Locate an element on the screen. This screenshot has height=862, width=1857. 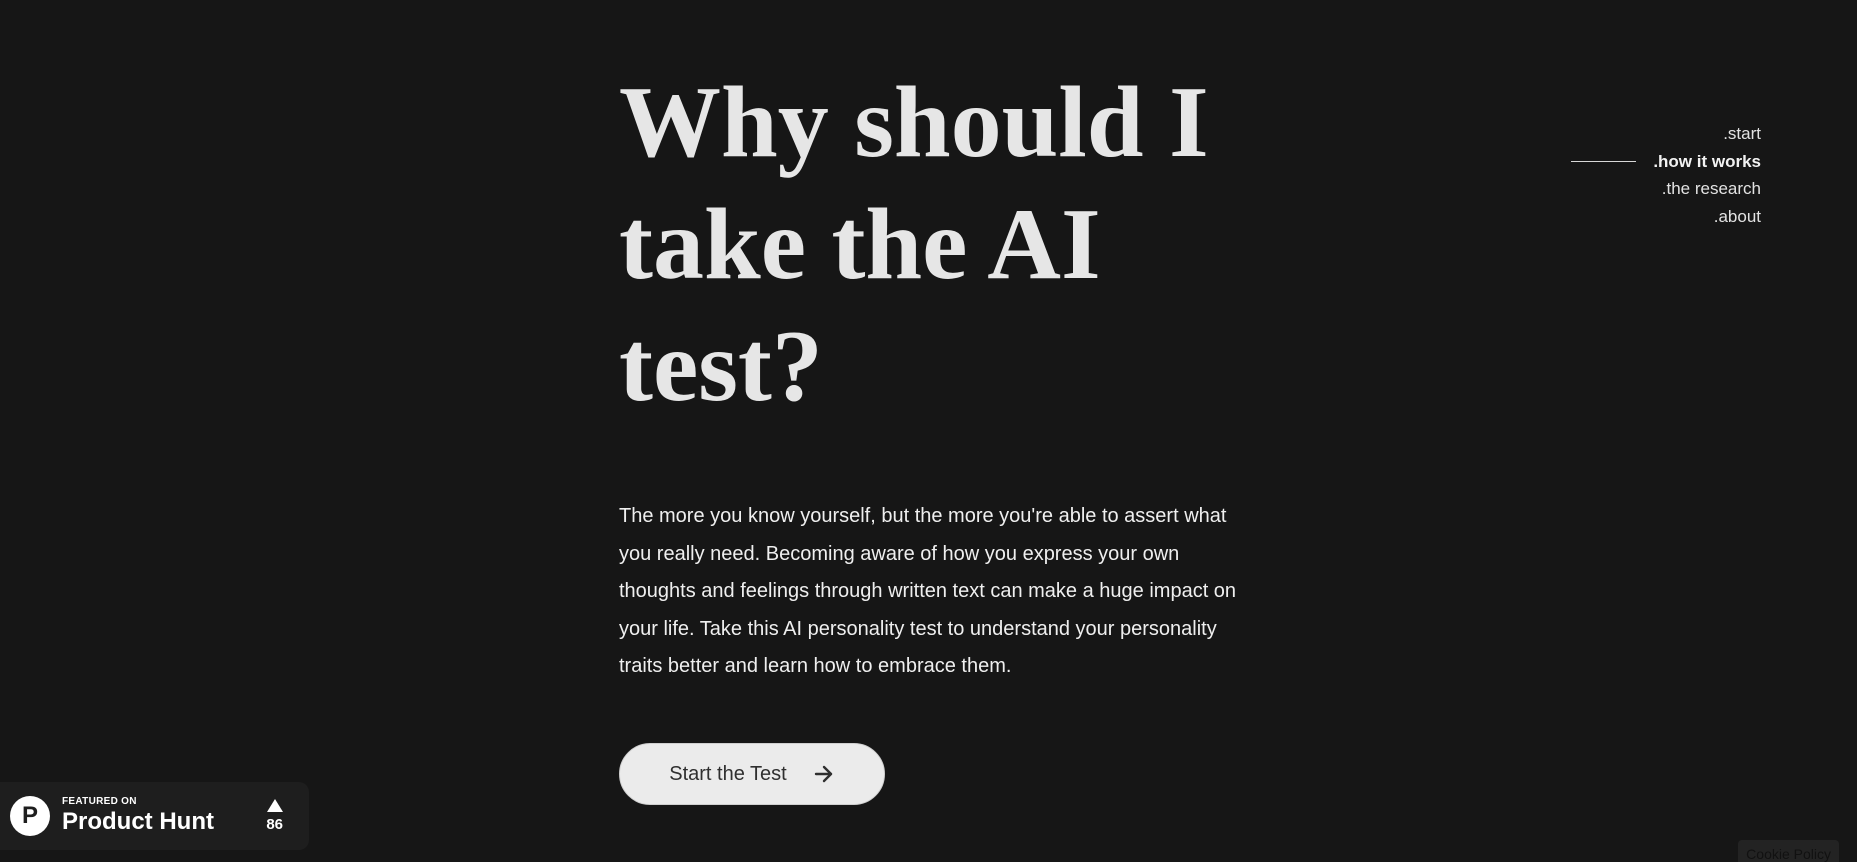
start-test-label: Start the Test is located at coordinates (728, 773).